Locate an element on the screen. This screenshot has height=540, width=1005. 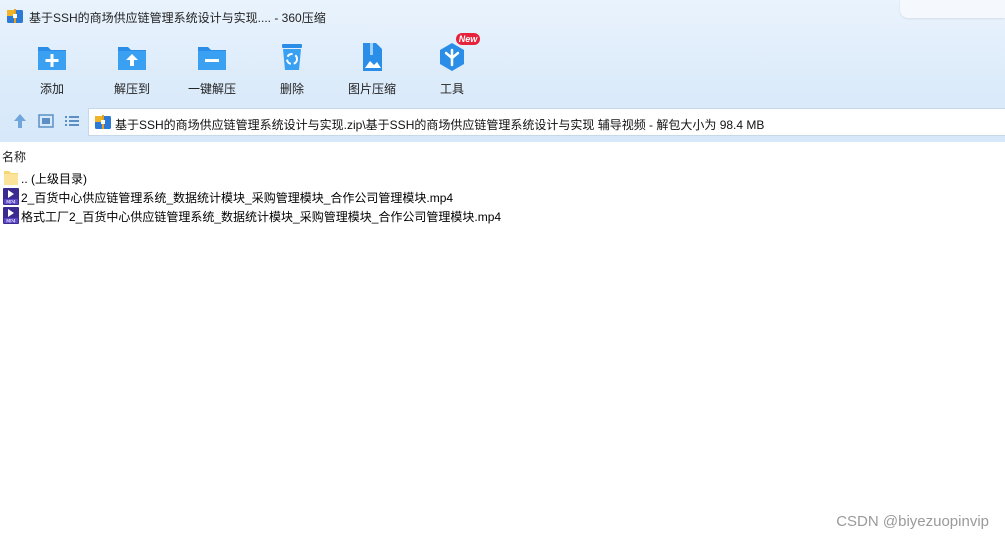
extract-to-icon is located at coordinates (132, 58).